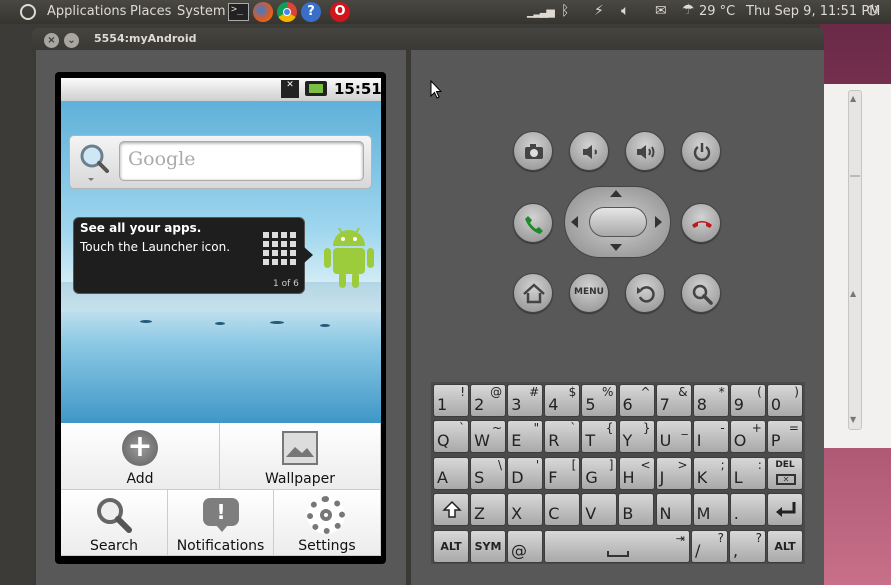 This screenshot has width=891, height=585. I want to click on bluetooth-icon: ᛒ, so click(565, 11).